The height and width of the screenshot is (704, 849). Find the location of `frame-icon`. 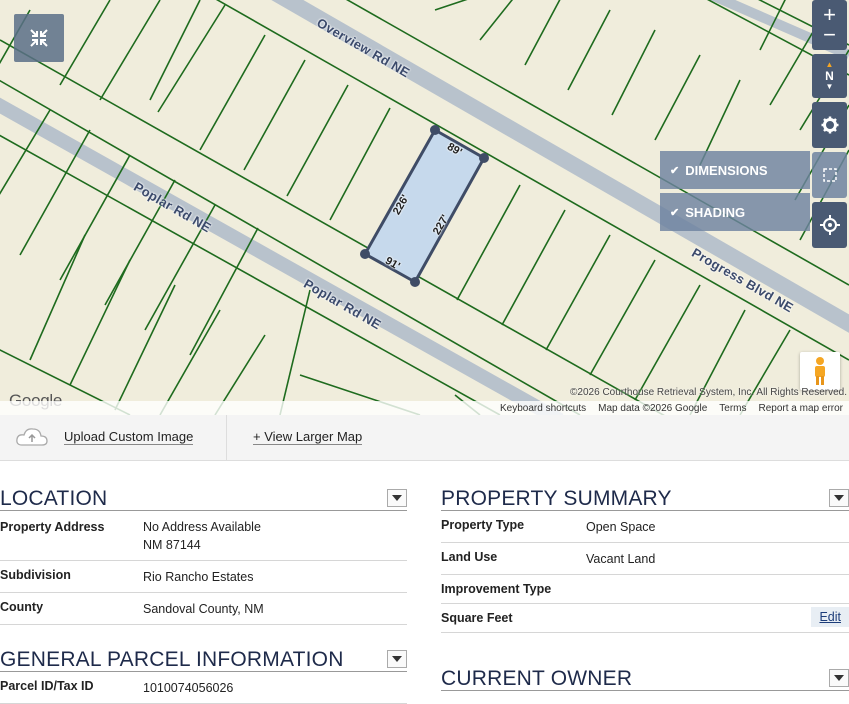

frame-icon is located at coordinates (829, 175).